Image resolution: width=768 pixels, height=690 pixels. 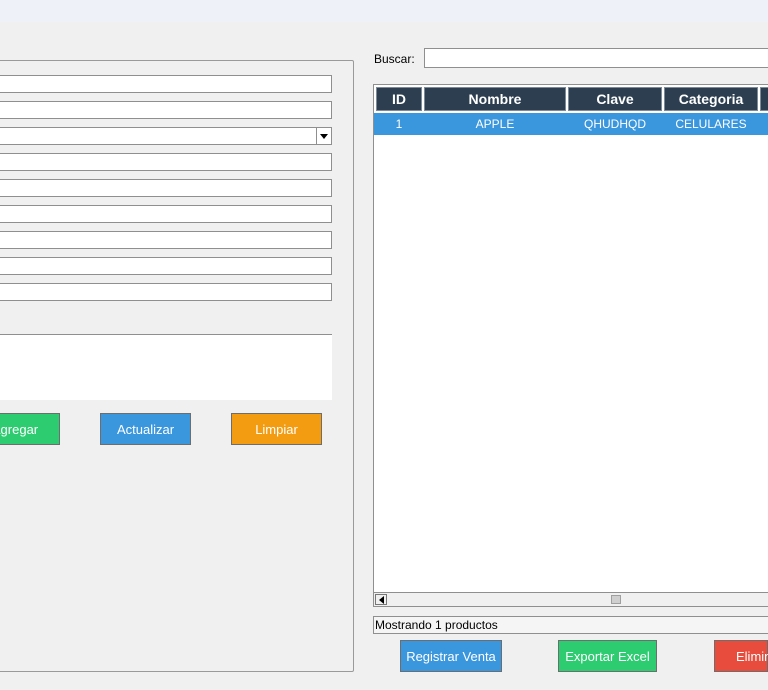 I want to click on table-header: ID Nombre Clave Categoria C, so click(x=571, y=98).